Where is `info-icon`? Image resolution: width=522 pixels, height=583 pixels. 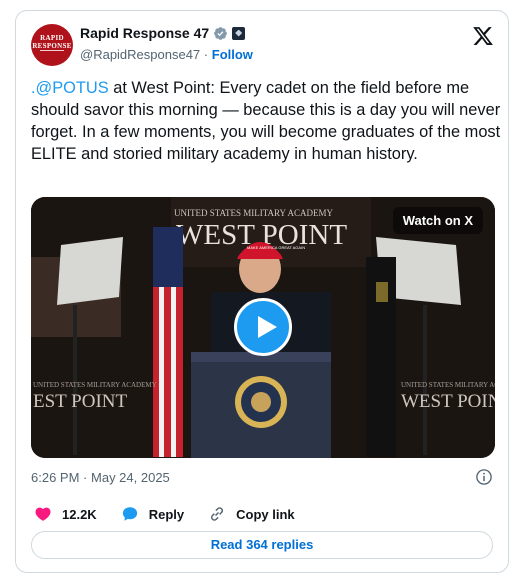
info-icon is located at coordinates (484, 477).